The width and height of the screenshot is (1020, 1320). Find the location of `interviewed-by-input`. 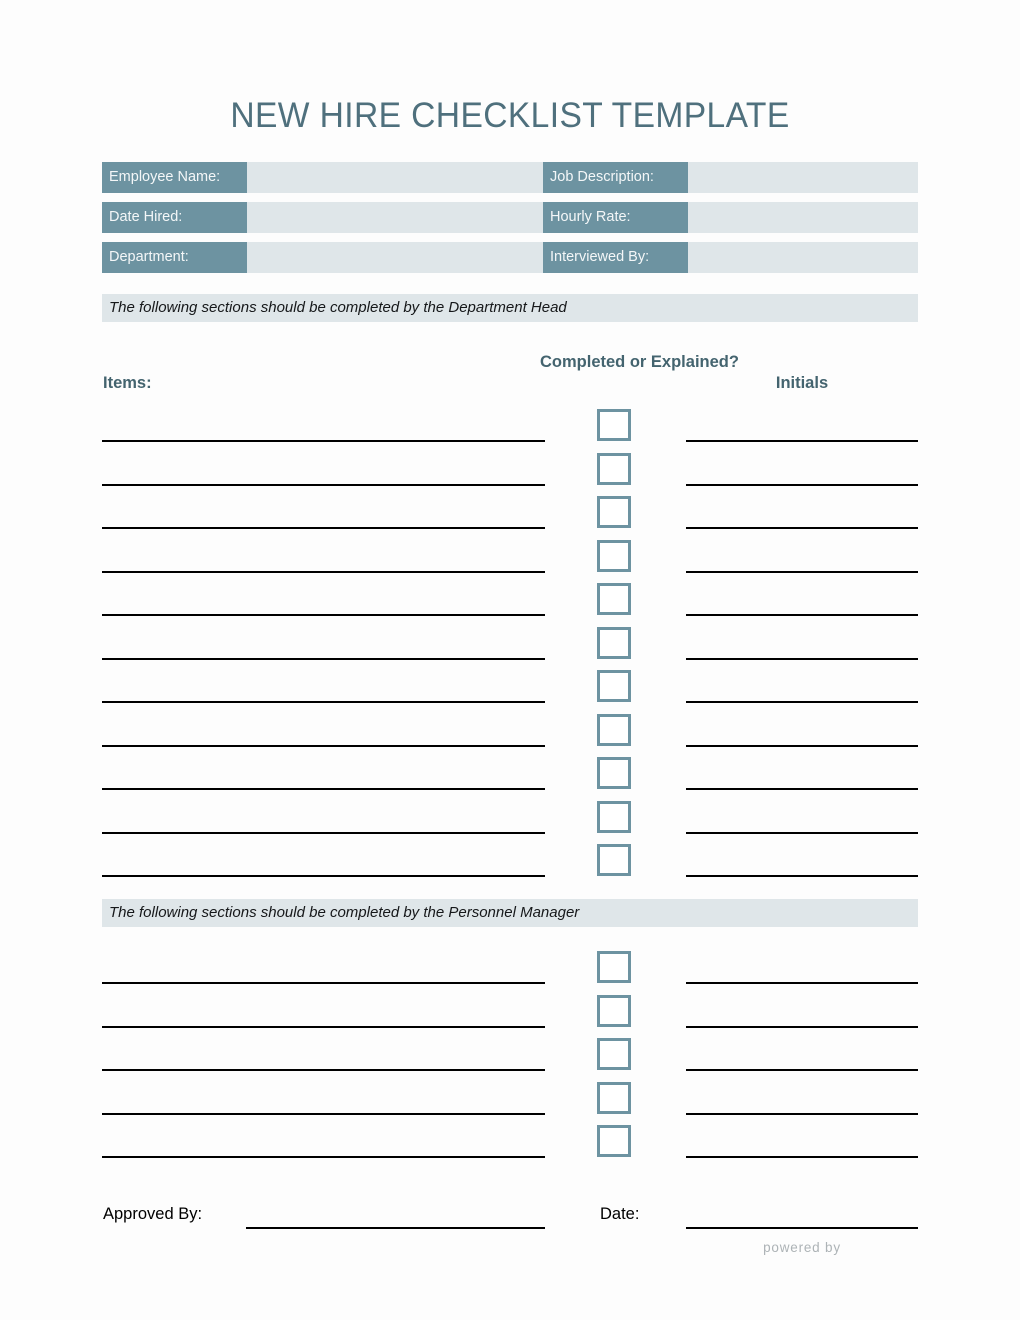

interviewed-by-input is located at coordinates (803, 257).